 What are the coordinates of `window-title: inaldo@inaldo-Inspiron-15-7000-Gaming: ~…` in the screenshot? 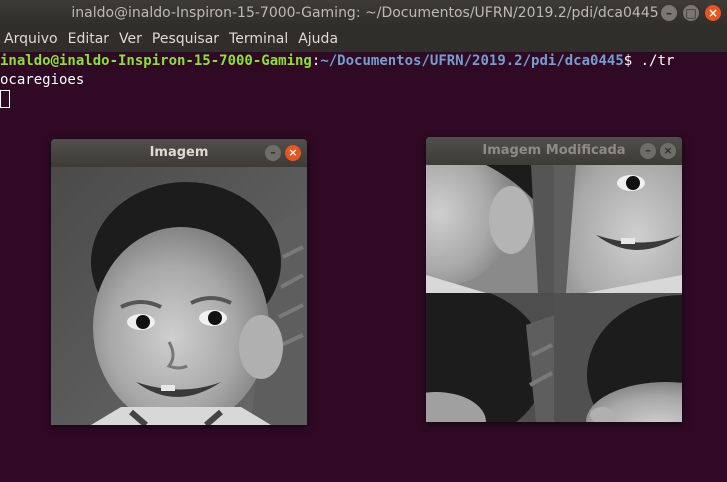 It's located at (365, 13).